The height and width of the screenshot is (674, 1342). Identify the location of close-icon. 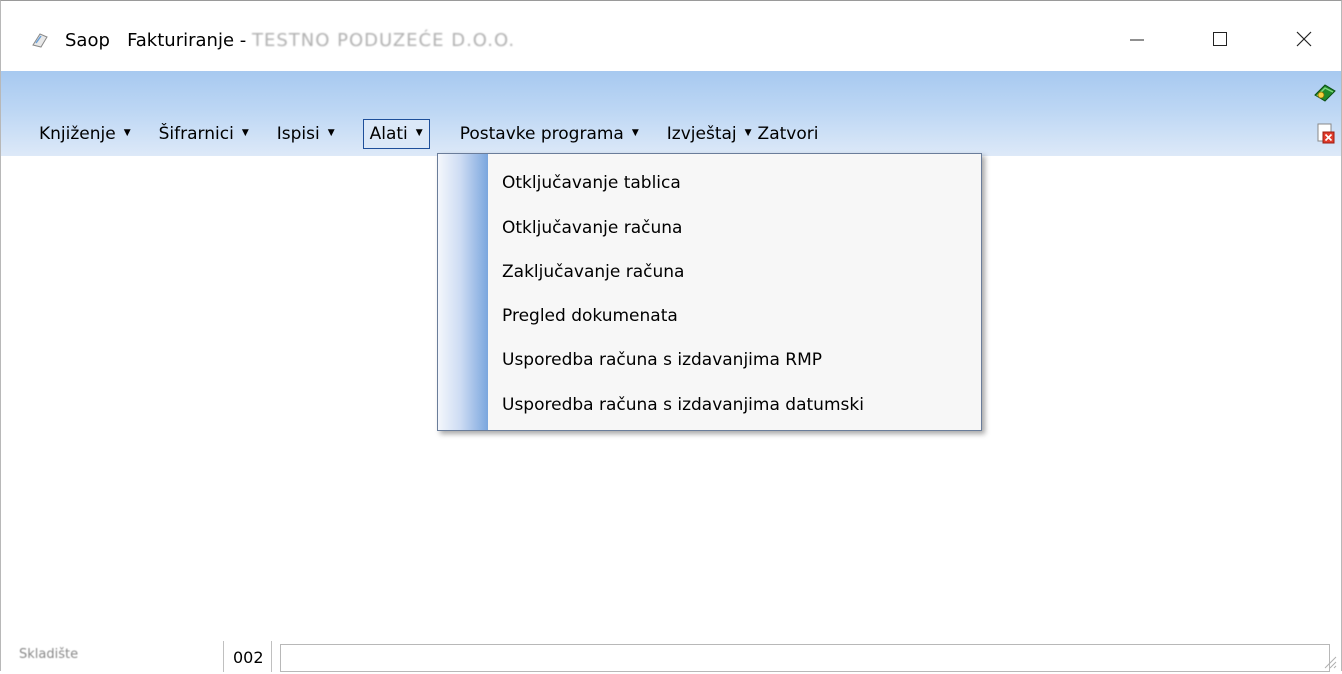
(1304, 39).